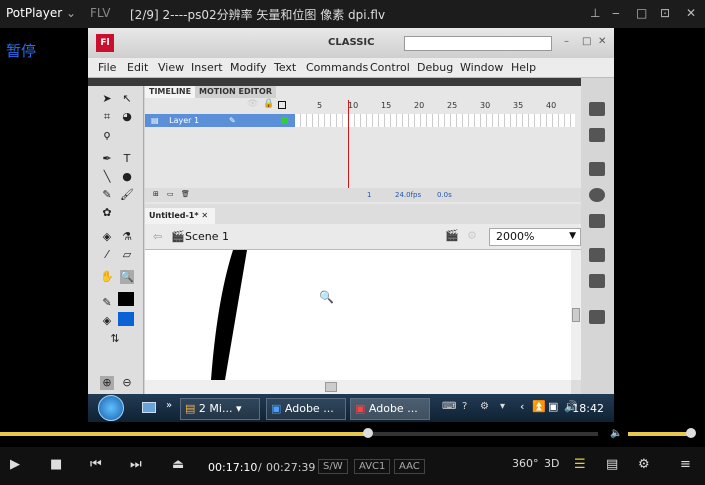 Image resolution: width=705 pixels, height=485 pixels. I want to click on menu-edit: Edit, so click(137, 67).